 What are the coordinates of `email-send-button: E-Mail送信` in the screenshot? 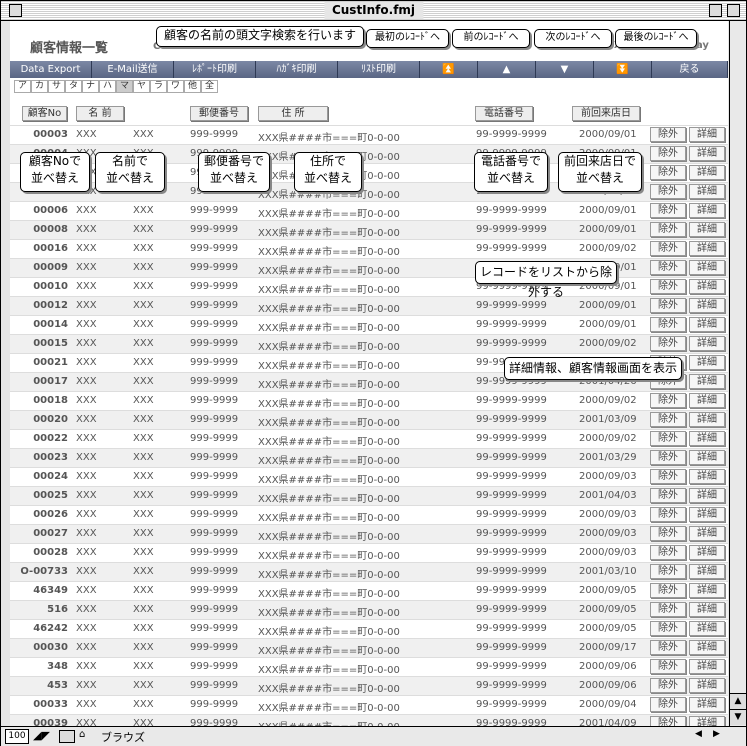 It's located at (133, 69).